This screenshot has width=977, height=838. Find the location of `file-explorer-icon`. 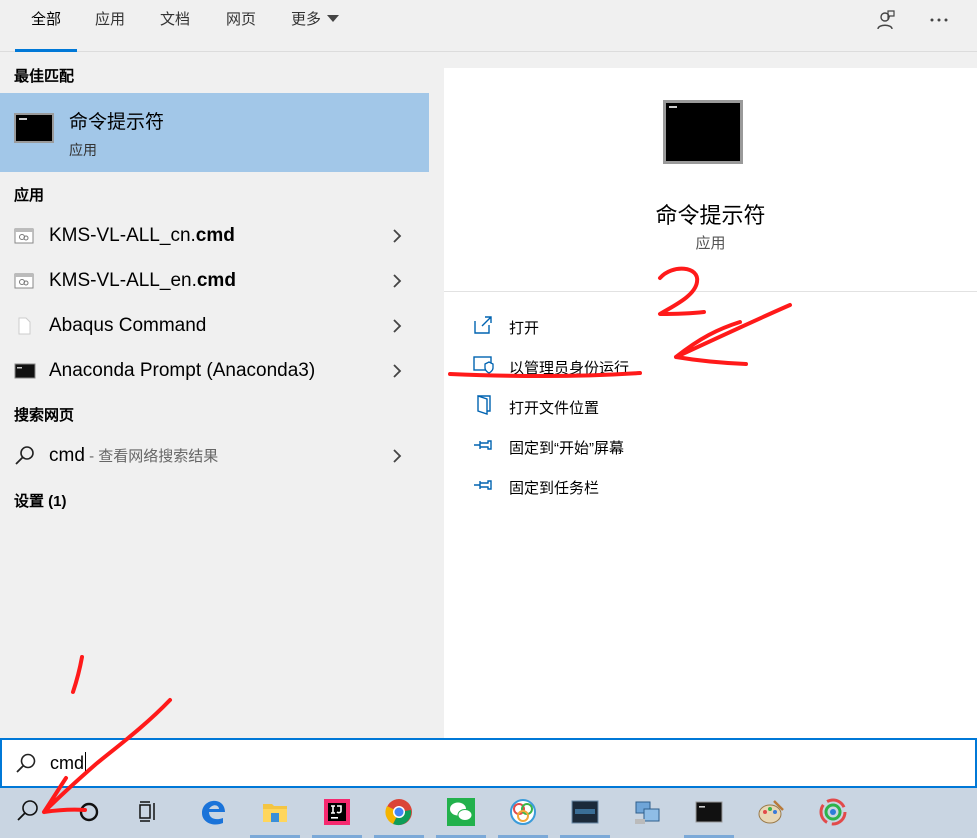

file-explorer-icon is located at coordinates (275, 813).